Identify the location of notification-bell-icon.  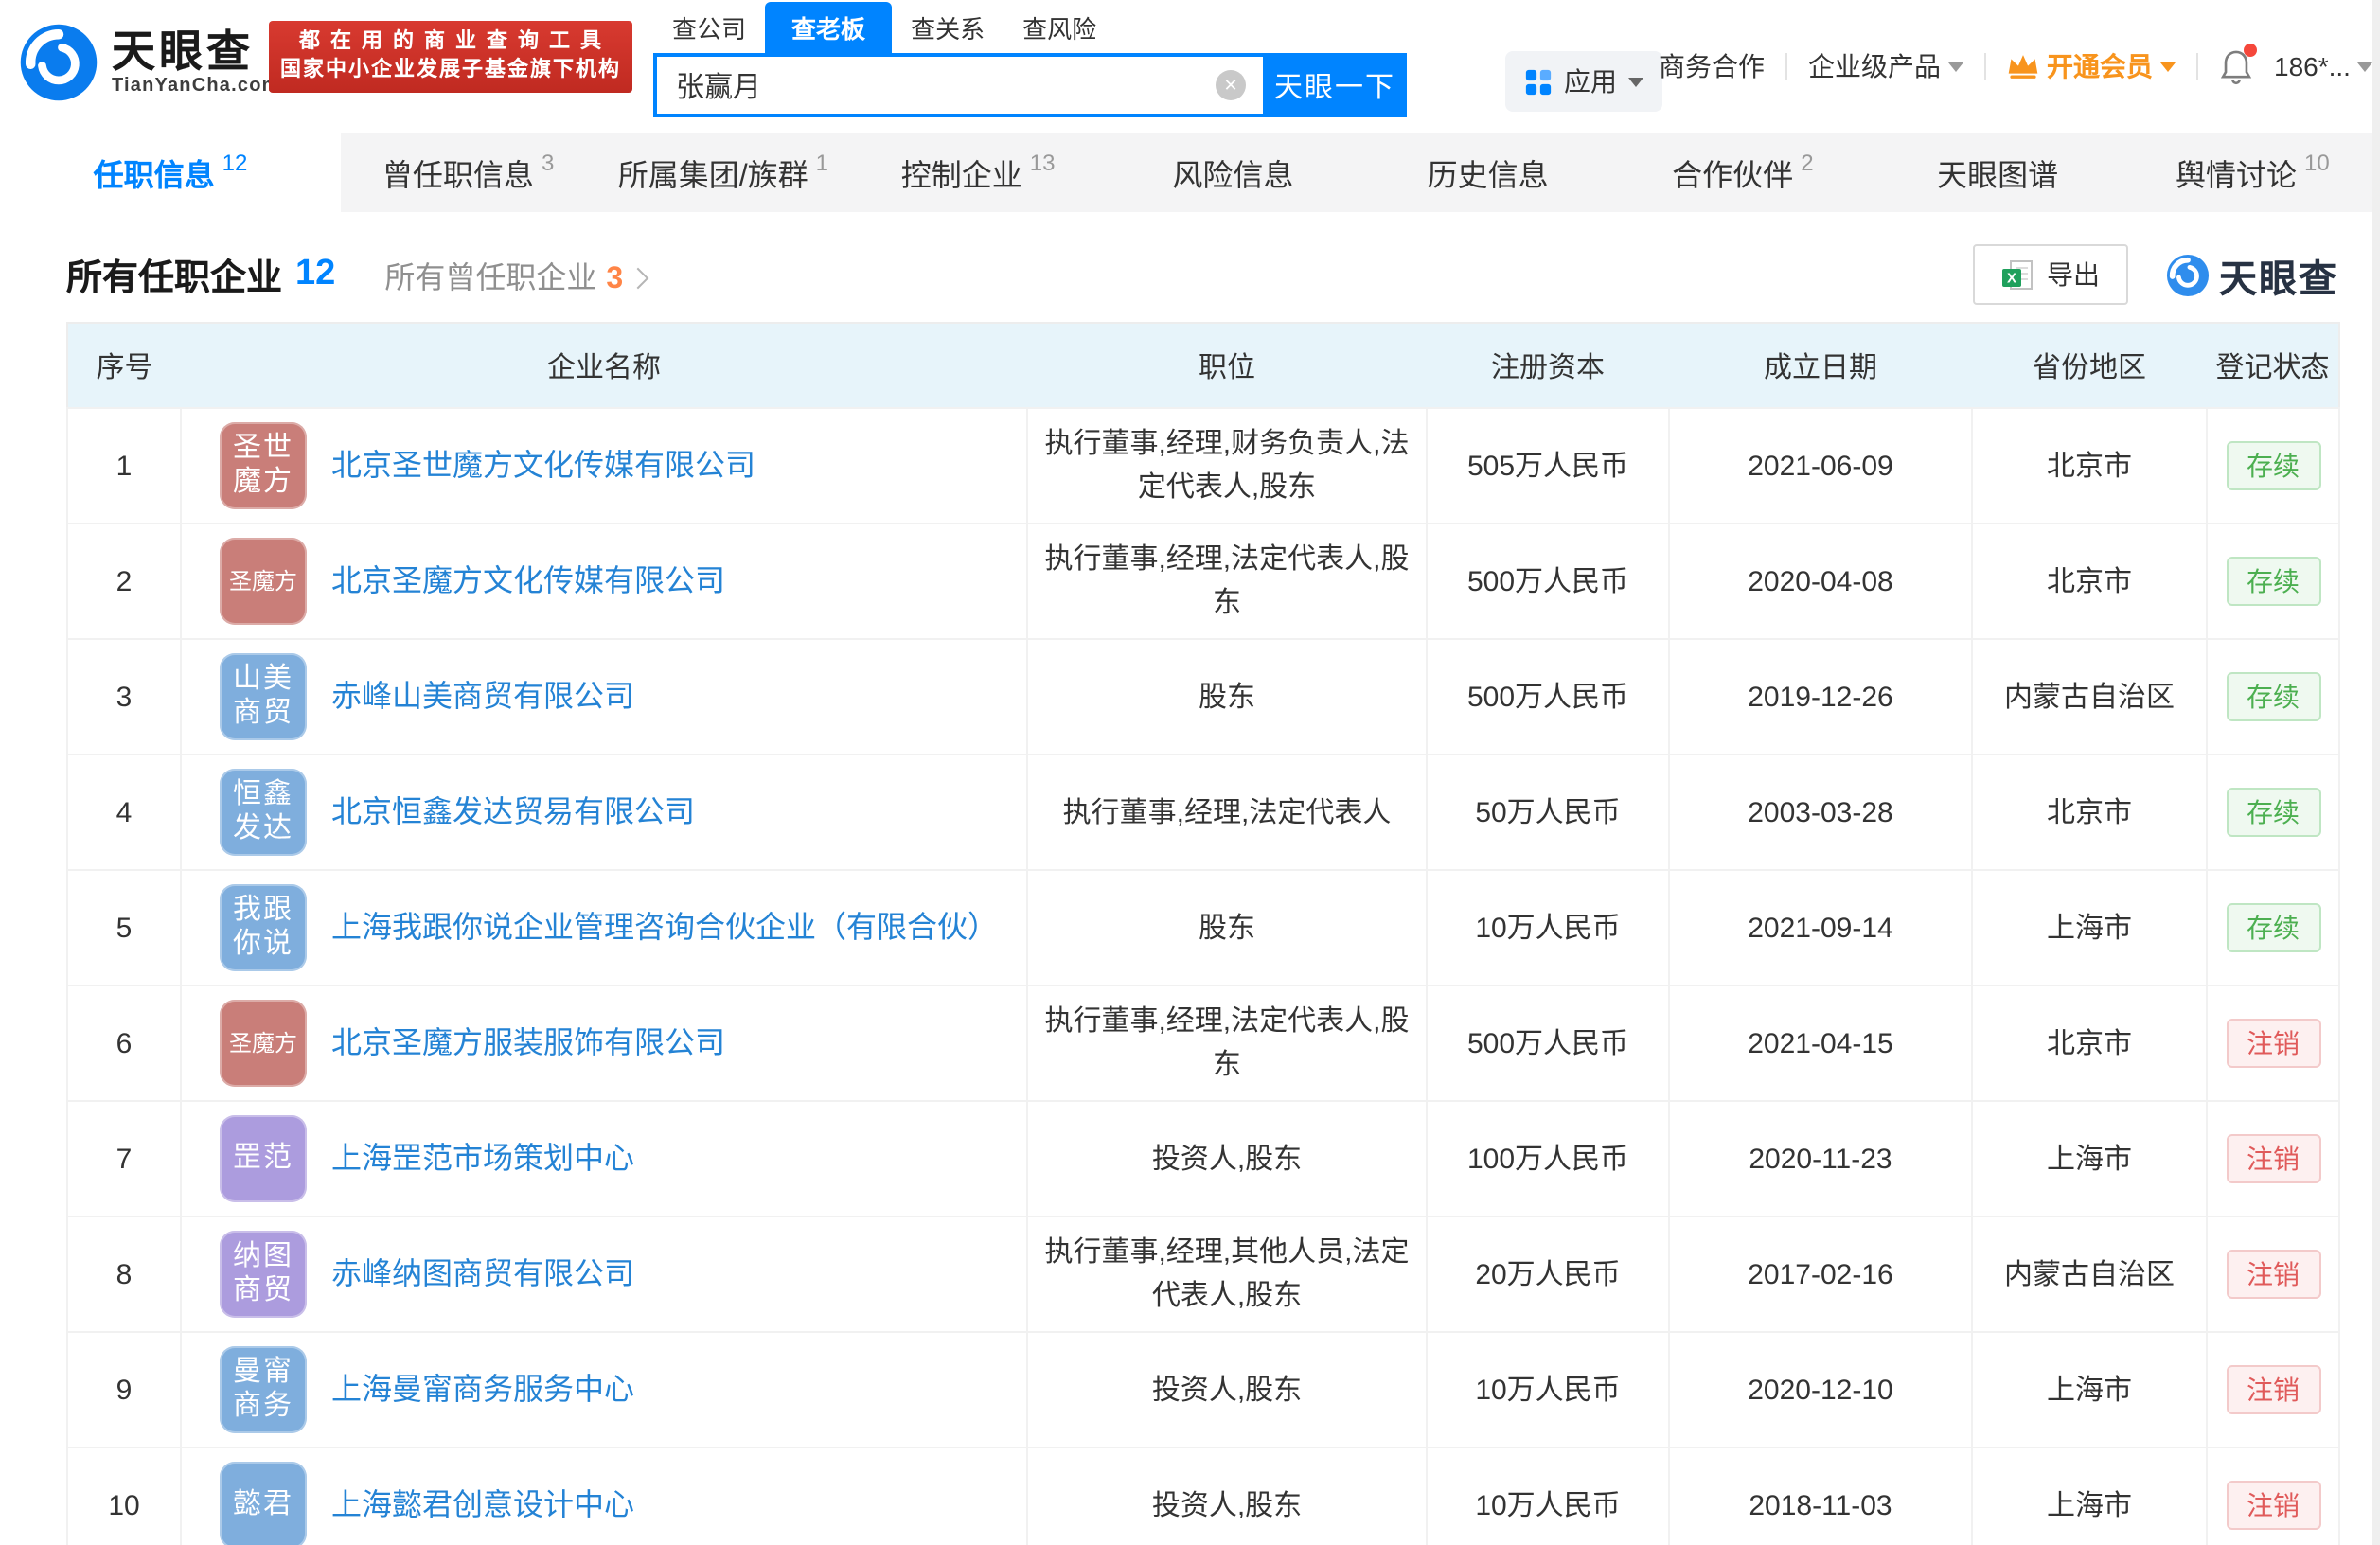
(2238, 64).